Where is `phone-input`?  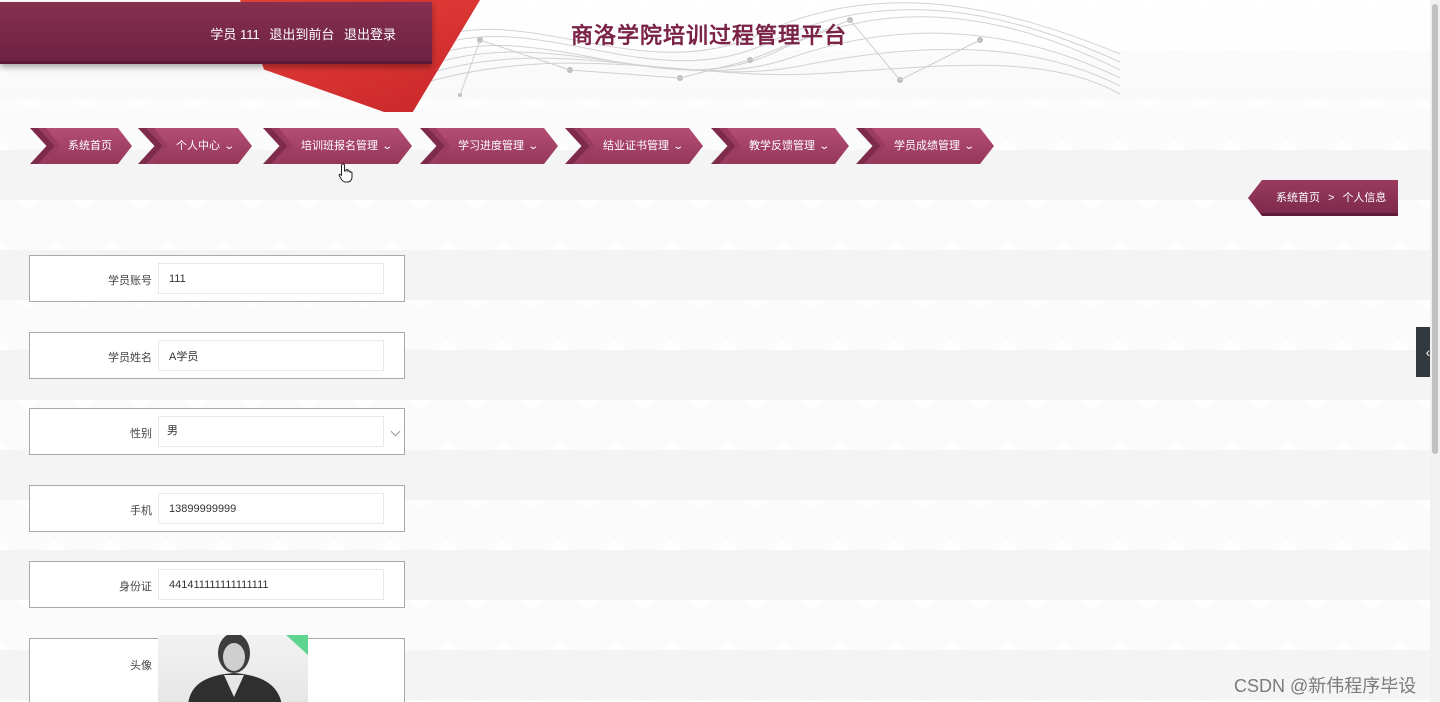
phone-input is located at coordinates (271, 508).